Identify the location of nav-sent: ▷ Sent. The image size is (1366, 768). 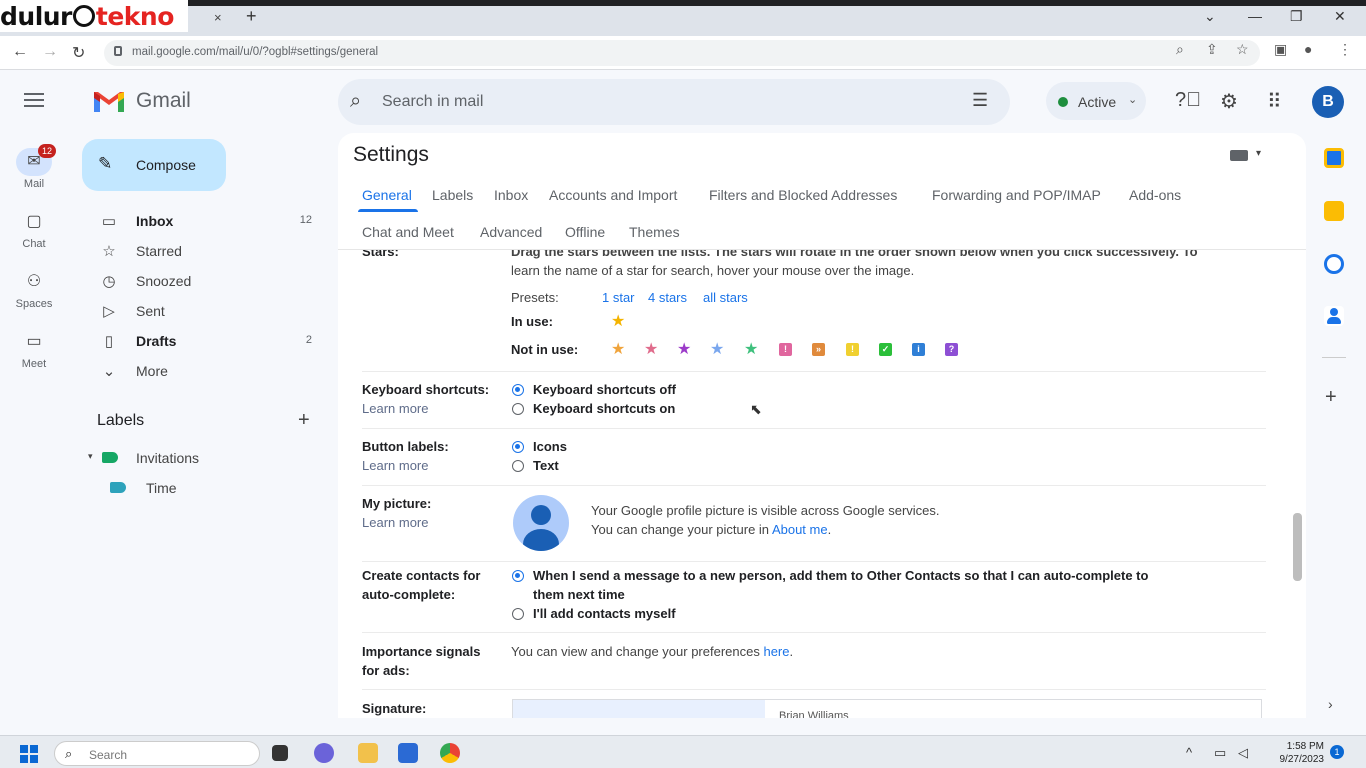
(208, 311).